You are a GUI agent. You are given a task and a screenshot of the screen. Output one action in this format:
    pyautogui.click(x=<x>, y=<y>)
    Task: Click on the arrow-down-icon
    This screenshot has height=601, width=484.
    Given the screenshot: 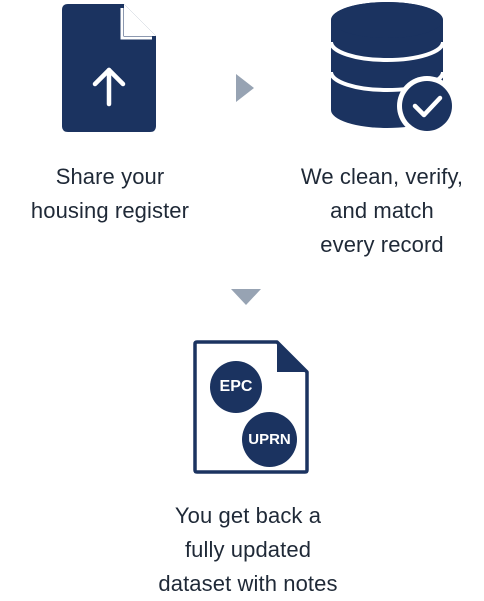 What is the action you would take?
    pyautogui.click(x=246, y=297)
    